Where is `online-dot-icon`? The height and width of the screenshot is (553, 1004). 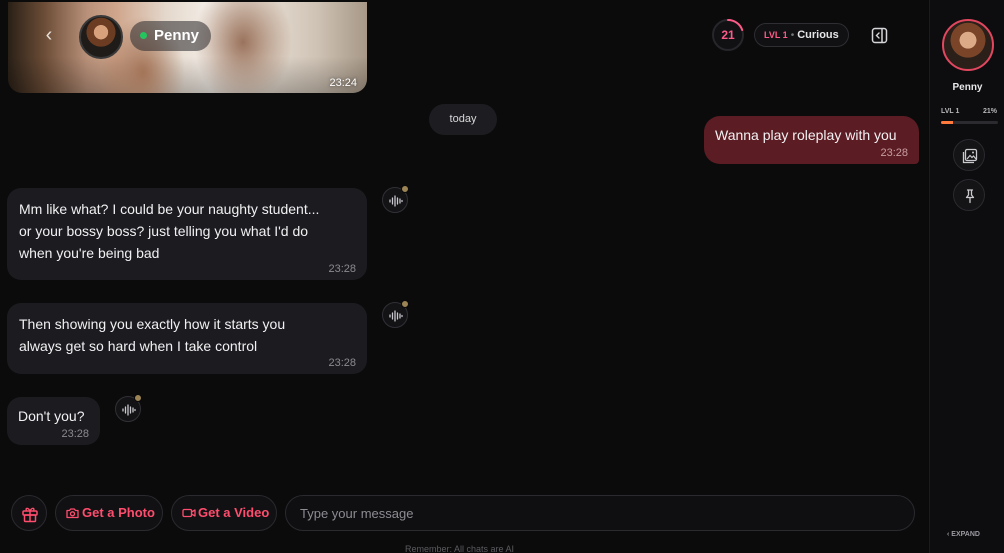
online-dot-icon is located at coordinates (143, 35).